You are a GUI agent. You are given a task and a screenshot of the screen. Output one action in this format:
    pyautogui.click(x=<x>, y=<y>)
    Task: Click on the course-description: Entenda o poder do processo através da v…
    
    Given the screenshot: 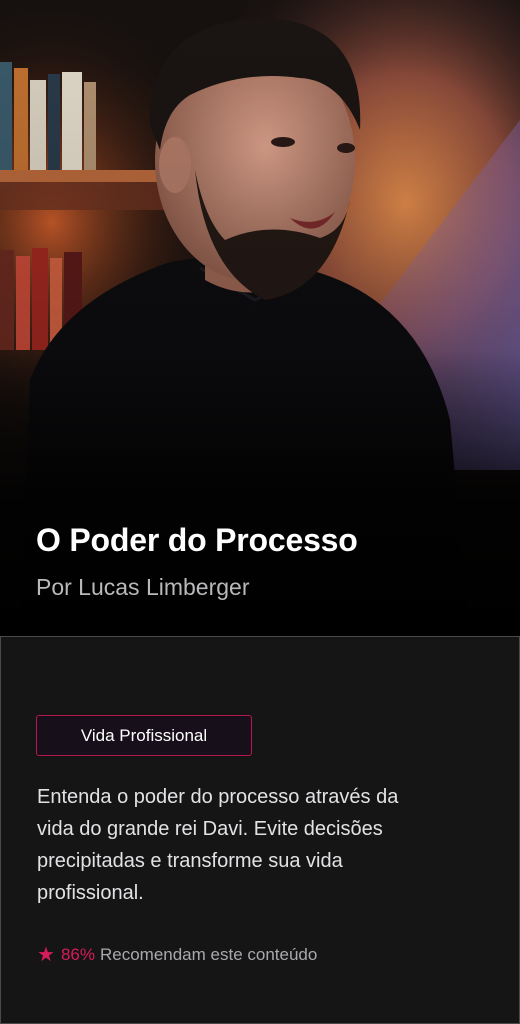 What is the action you would take?
    pyautogui.click(x=218, y=845)
    